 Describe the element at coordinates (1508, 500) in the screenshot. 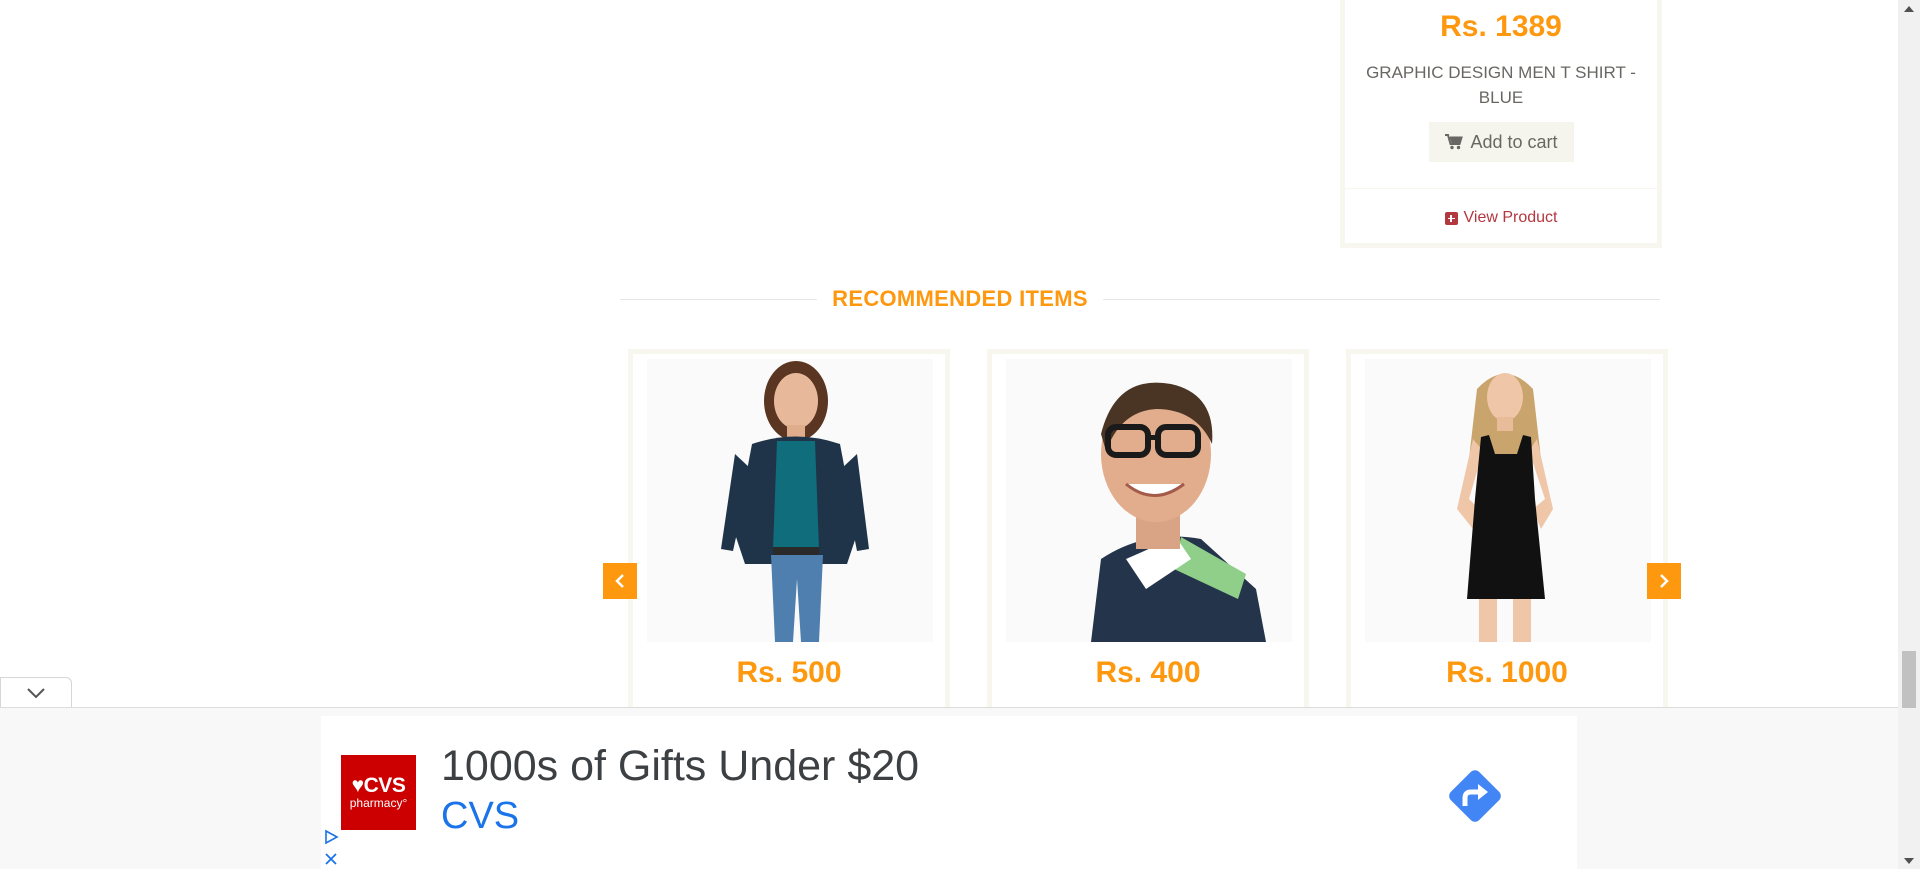

I see `product-image-woman-black-dress` at that location.